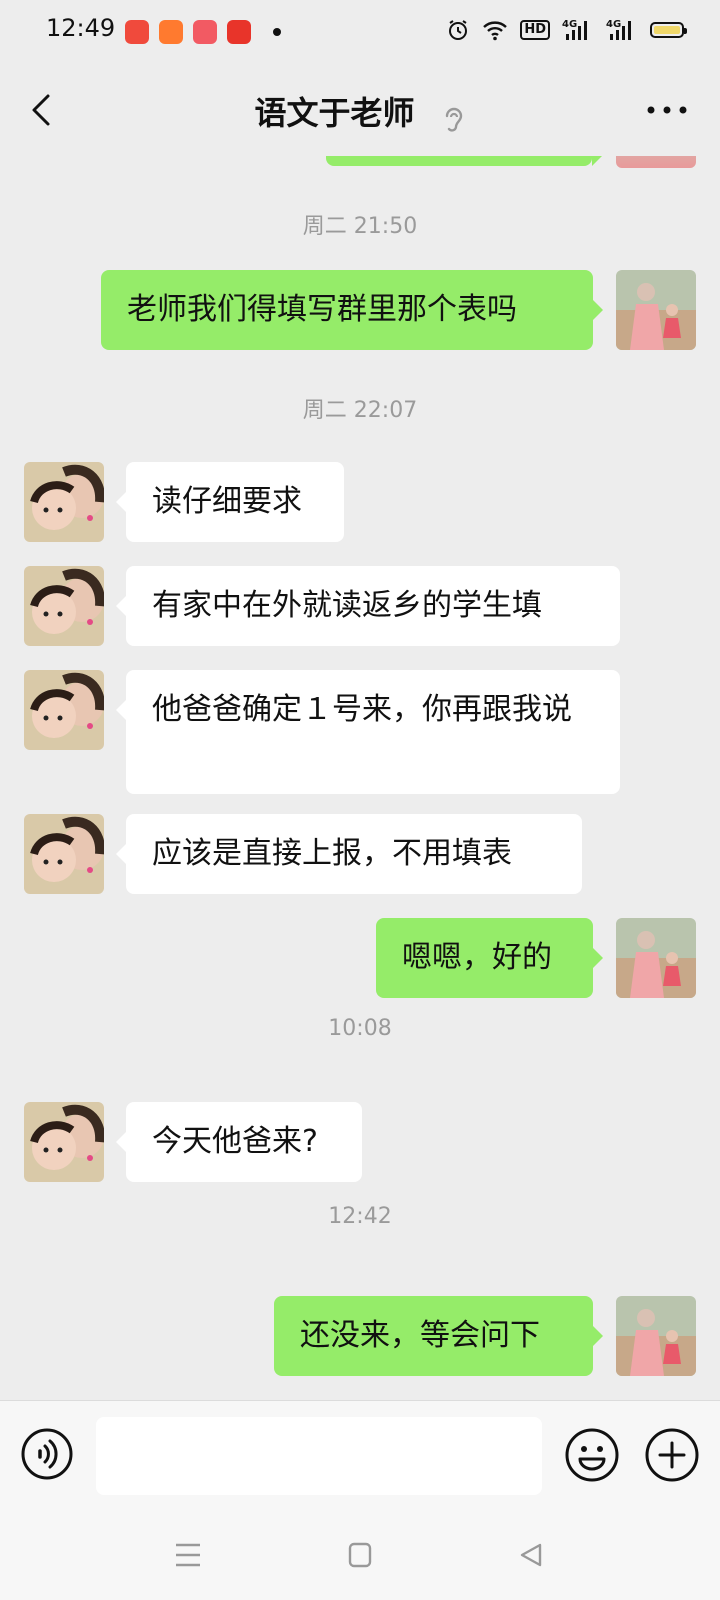 Image resolution: width=720 pixels, height=1600 pixels. Describe the element at coordinates (495, 31) in the screenshot. I see `wifi-icon` at that location.